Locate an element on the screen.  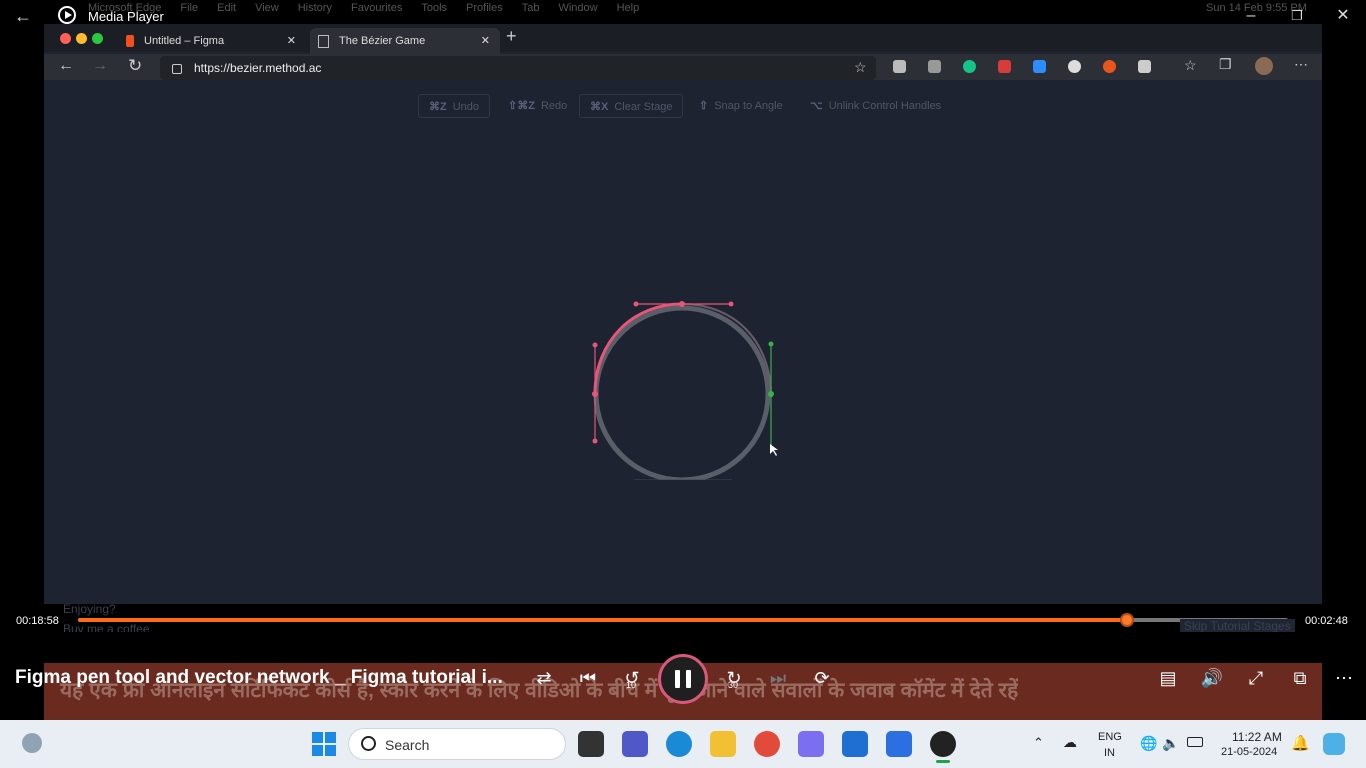
restore-icon: ❐ is located at coordinates (1297, 16).